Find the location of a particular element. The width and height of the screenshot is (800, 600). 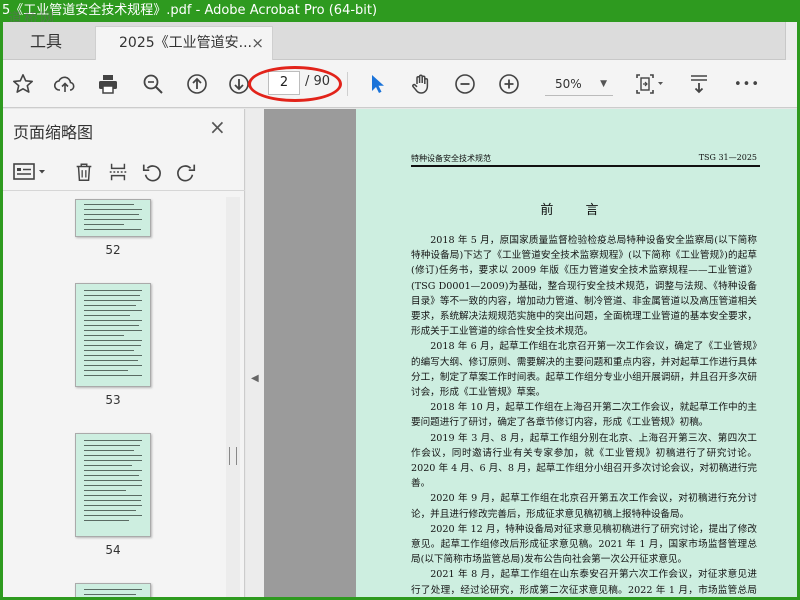

cloud-upload-icon is located at coordinates (65, 84).